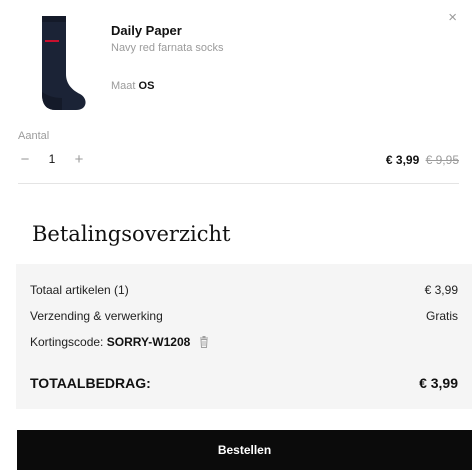 Image resolution: width=475 pixels, height=476 pixels. What do you see at coordinates (90, 383) in the screenshot?
I see `total-label: TOTAALBEDRAG:` at bounding box center [90, 383].